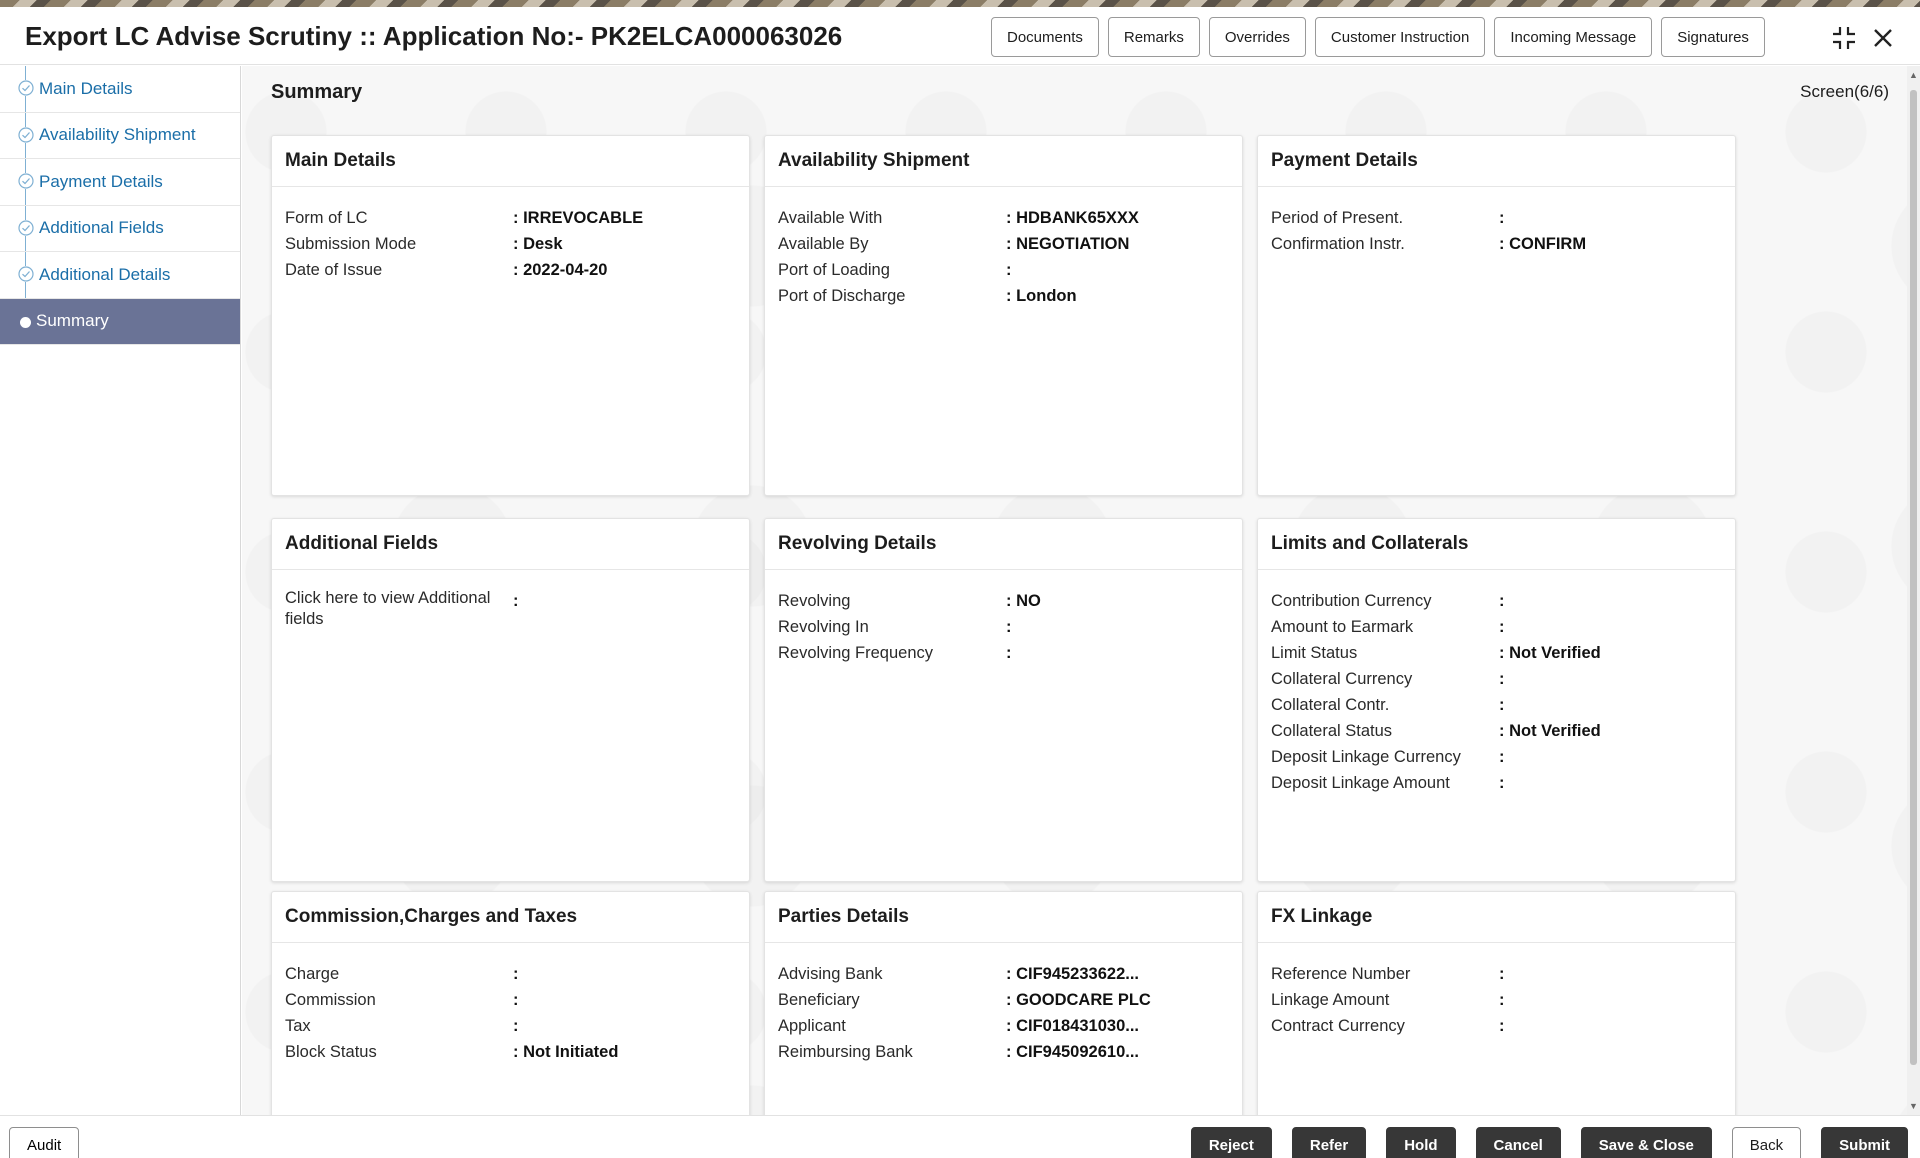  I want to click on field-label: Collateral Contr., so click(1385, 705).